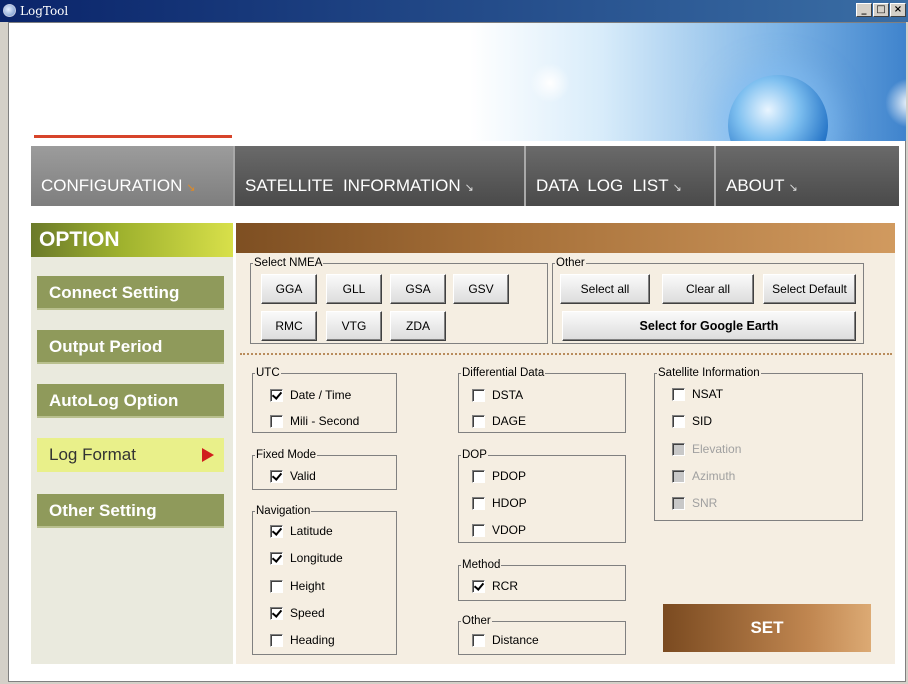 Image resolution: width=908 pixels, height=684 pixels. What do you see at coordinates (114, 400) in the screenshot?
I see `sidebar-item-label: AutoLog Option` at bounding box center [114, 400].